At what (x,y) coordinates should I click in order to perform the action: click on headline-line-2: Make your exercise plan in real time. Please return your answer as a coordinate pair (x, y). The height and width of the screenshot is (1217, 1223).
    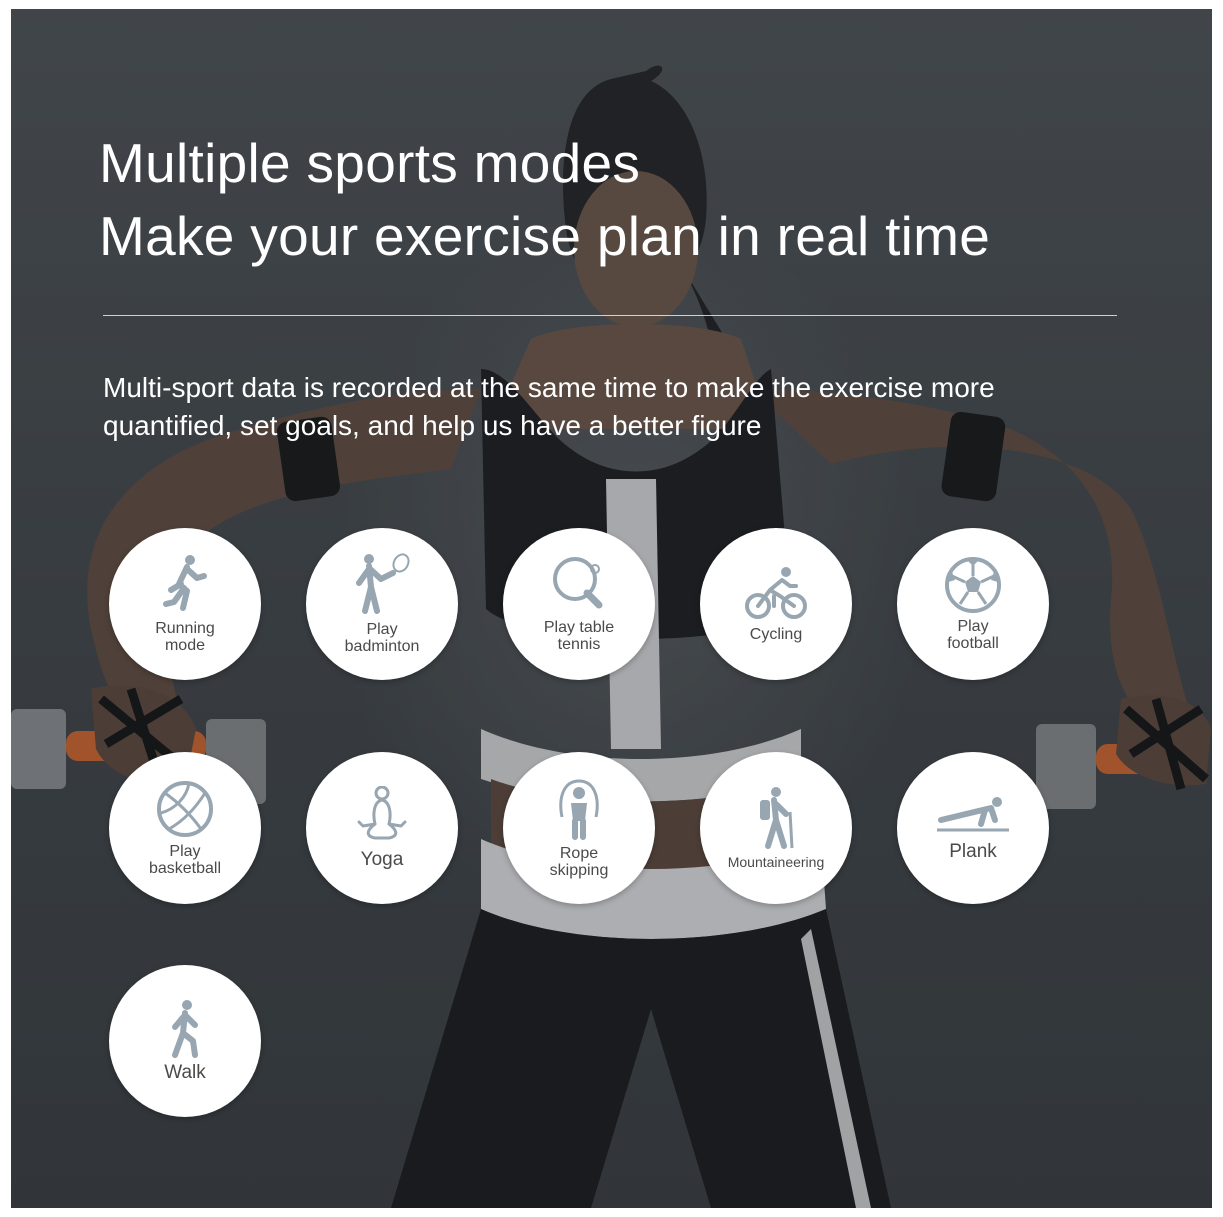
    Looking at the image, I should click on (545, 236).